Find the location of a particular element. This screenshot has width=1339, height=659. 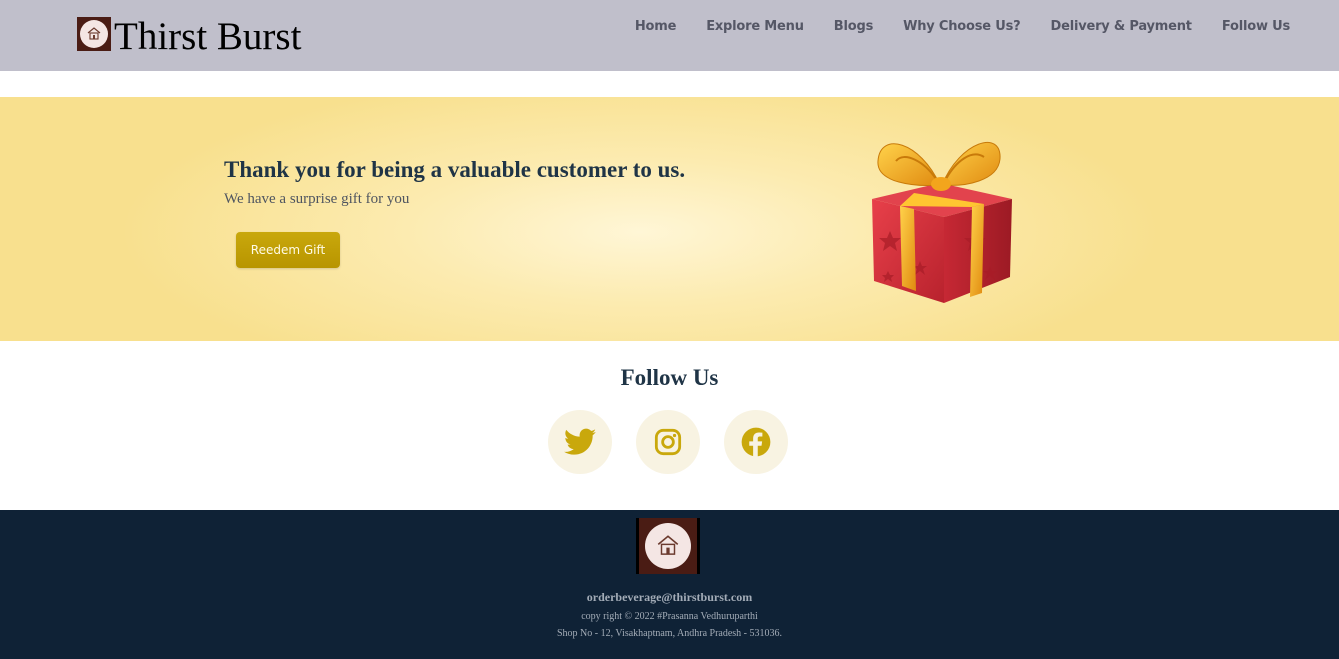

nav-blogs: Blogs is located at coordinates (854, 26).